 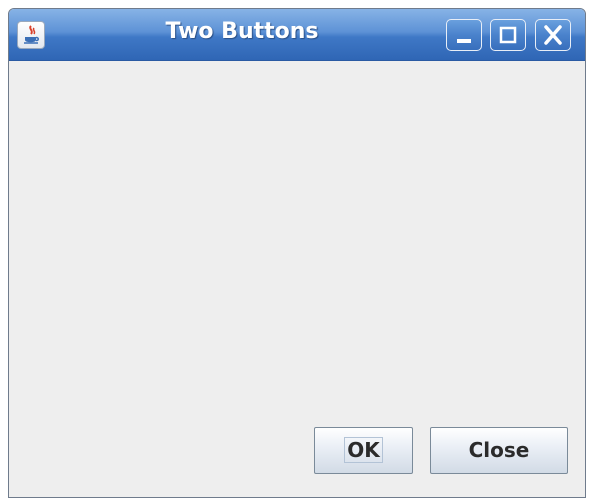 I want to click on close-button: Close, so click(x=499, y=450).